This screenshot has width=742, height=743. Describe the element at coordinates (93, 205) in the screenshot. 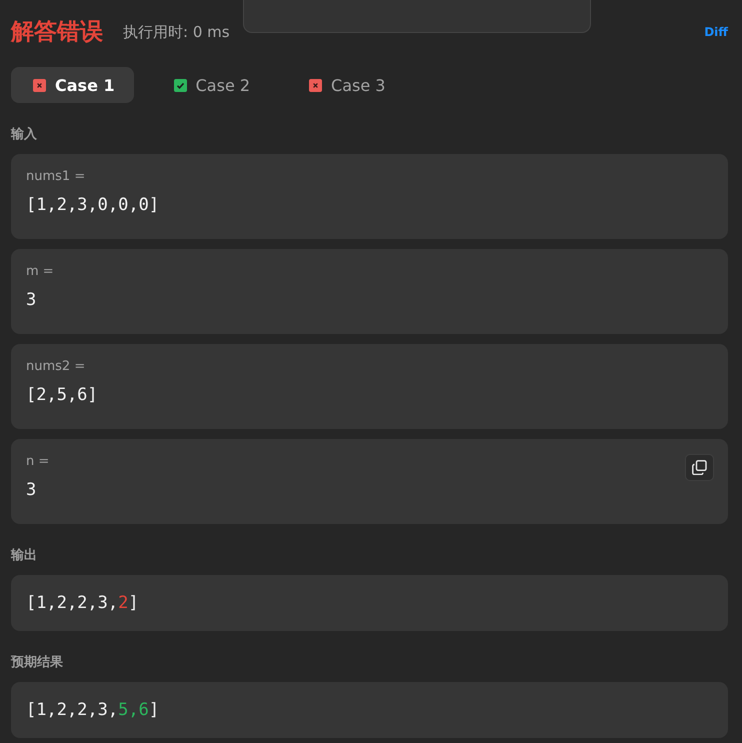

I see `variable-value: [1,2,3,0,0,0]` at that location.